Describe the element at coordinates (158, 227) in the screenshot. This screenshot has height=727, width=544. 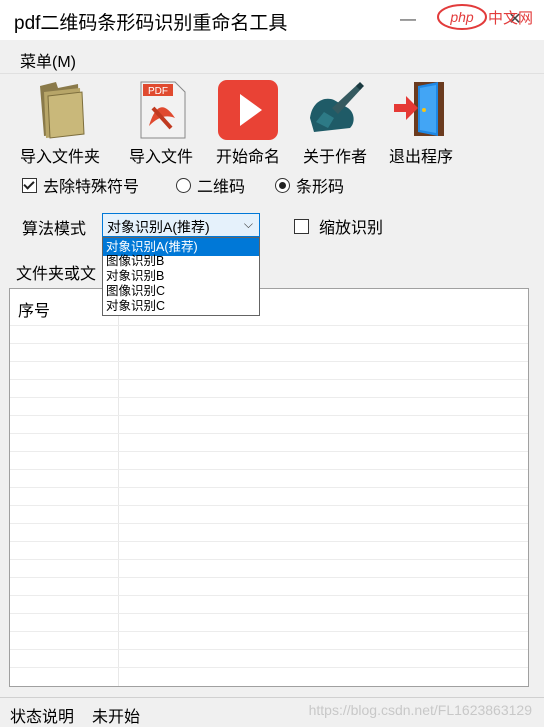
I see `algorithm-selected-value: 对象识别A(推荐)` at that location.